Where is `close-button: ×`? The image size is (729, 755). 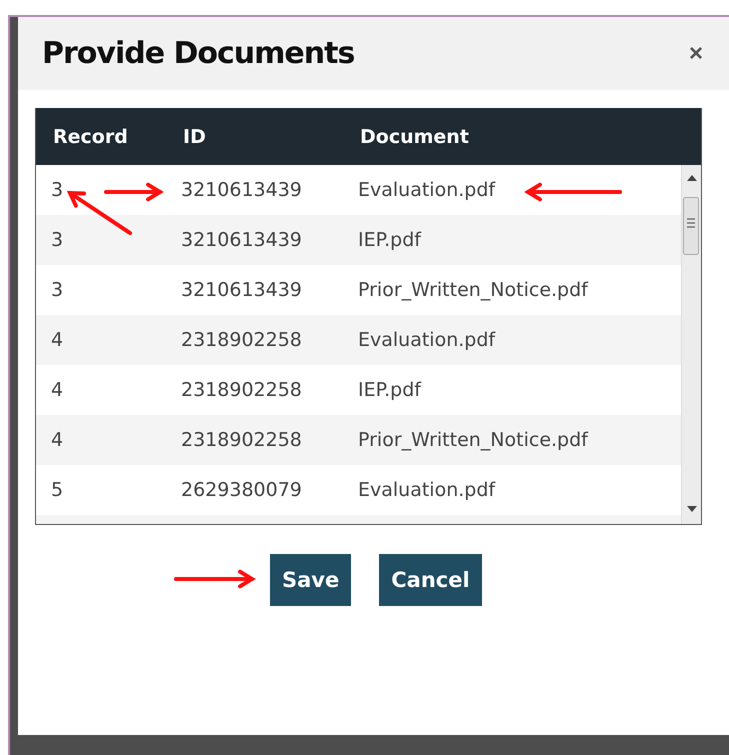 close-button: × is located at coordinates (695, 54).